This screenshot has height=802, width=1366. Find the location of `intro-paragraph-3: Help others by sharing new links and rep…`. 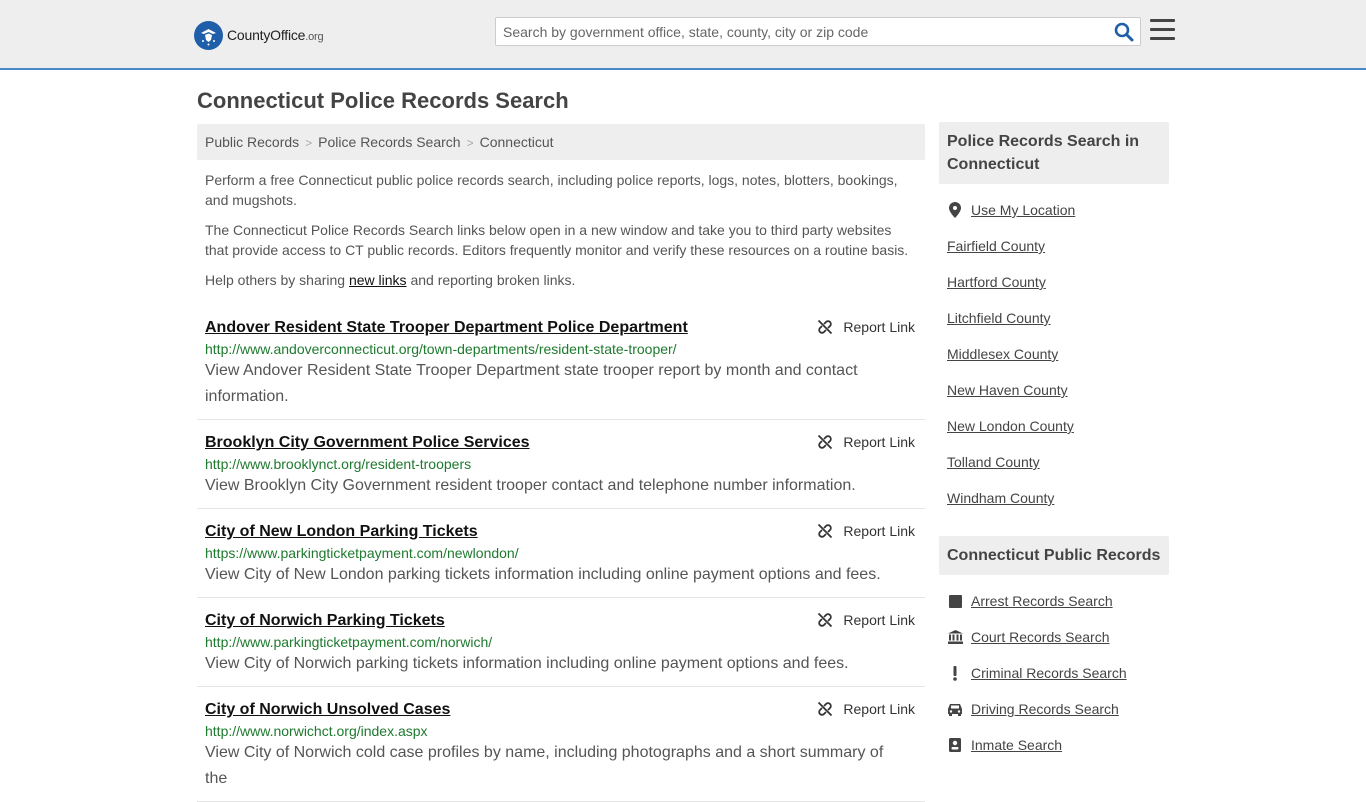

intro-paragraph-3: Help others by sharing new links and rep… is located at coordinates (390, 280).